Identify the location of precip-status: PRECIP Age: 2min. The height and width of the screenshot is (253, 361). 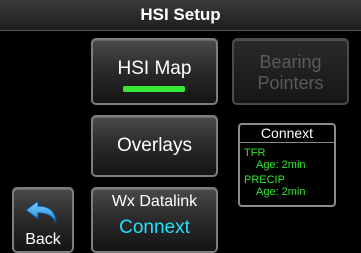
(288, 186).